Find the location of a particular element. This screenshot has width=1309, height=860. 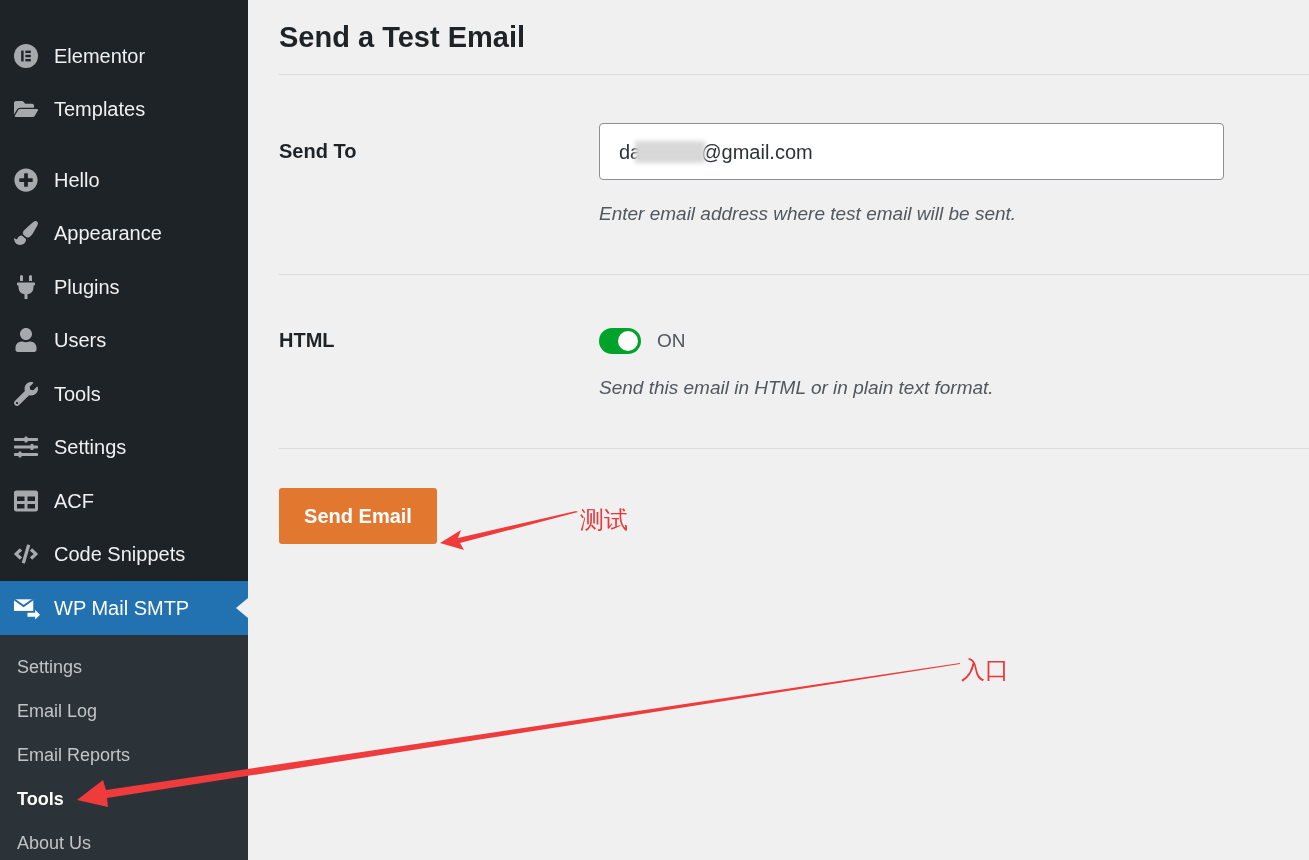

menu-item: Tools is located at coordinates (124, 394).